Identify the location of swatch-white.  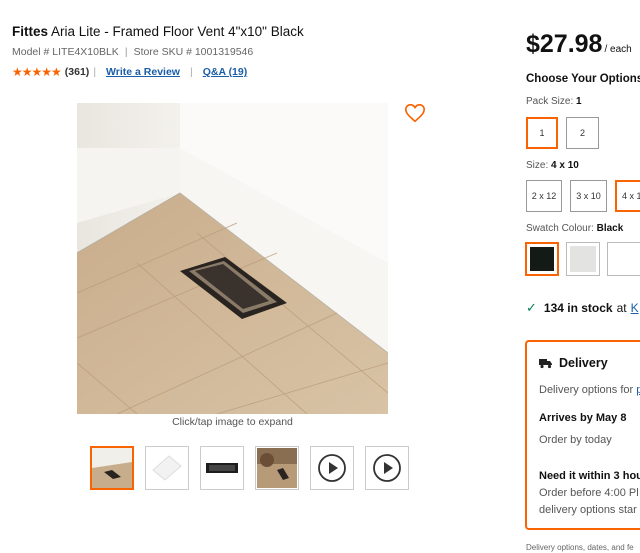
(623, 259).